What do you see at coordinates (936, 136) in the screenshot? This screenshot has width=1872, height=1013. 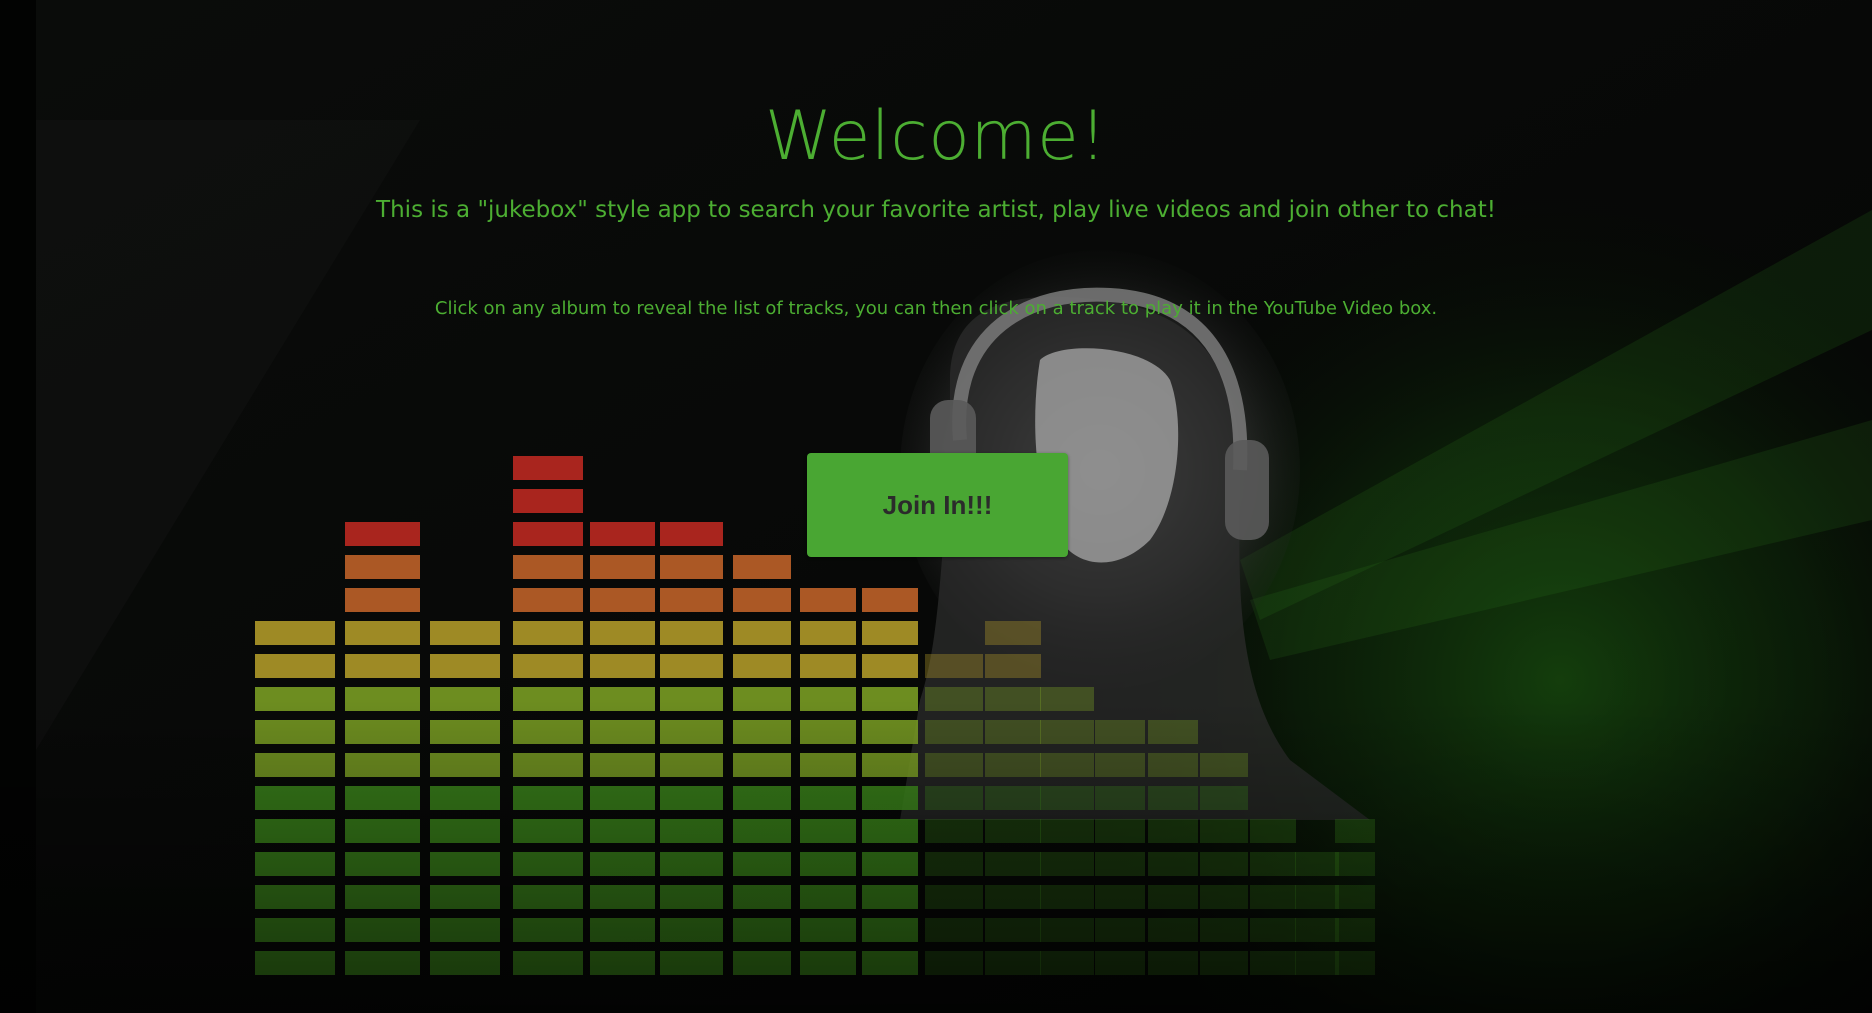 I see `page-title: Welcome!` at bounding box center [936, 136].